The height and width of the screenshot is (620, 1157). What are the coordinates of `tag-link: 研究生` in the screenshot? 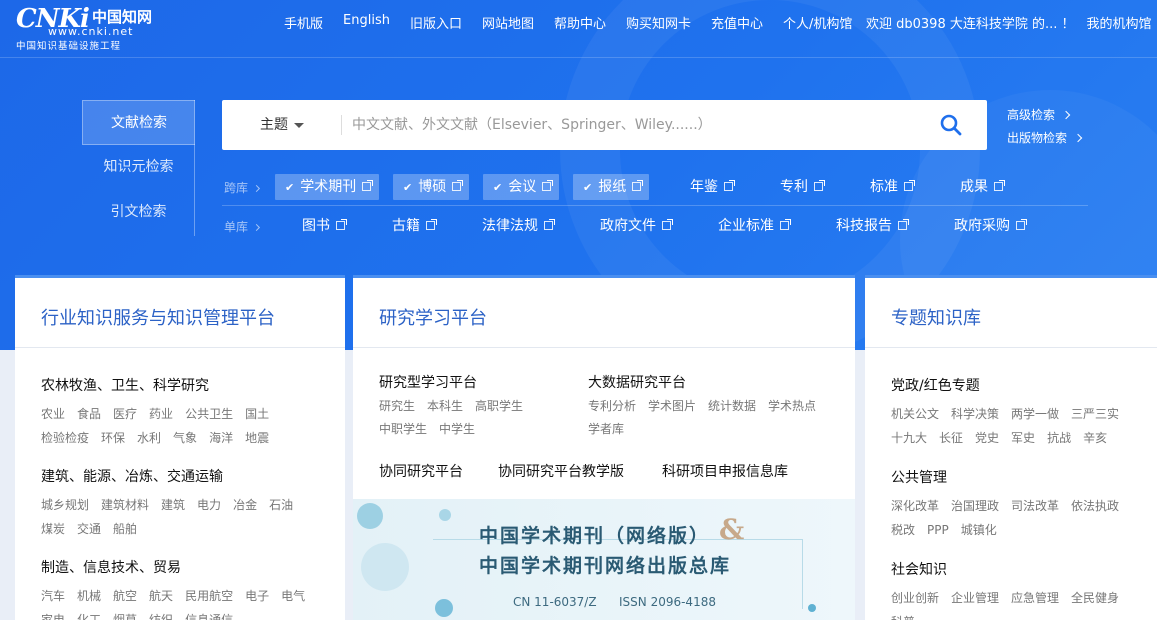 It's located at (397, 406).